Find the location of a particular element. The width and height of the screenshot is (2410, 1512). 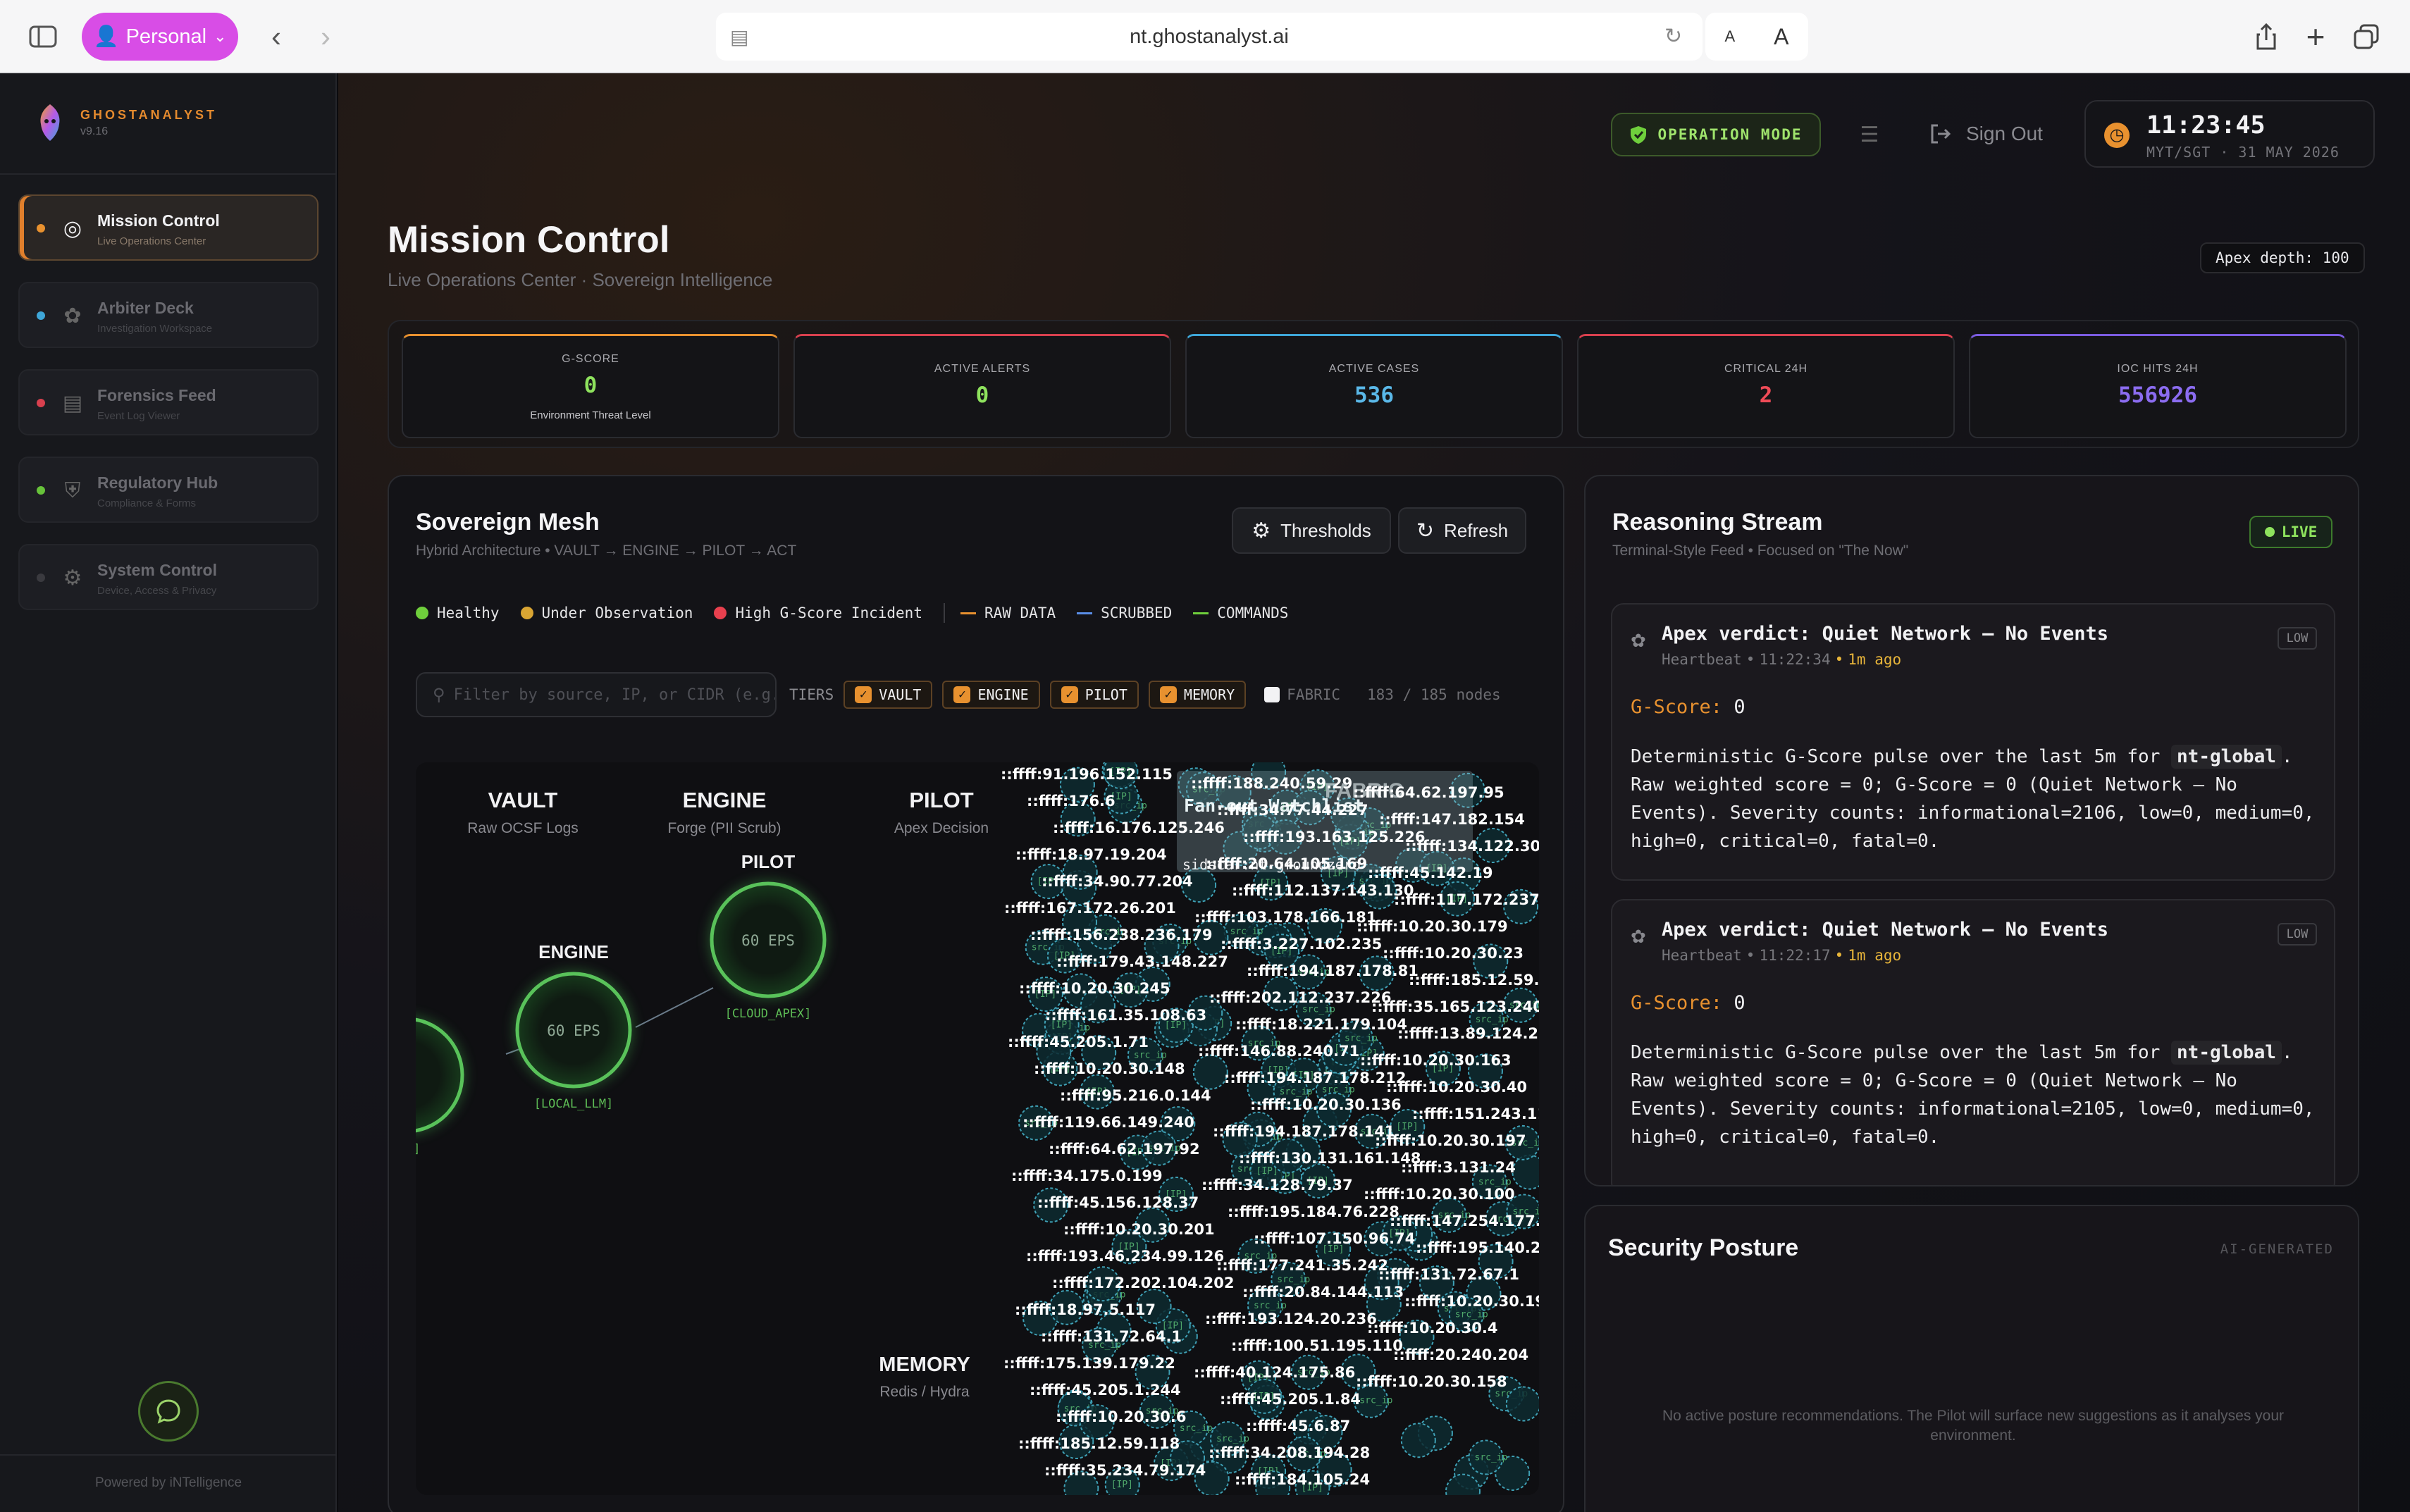

brand: GHOSTANALYST v9.16 is located at coordinates (126, 122).